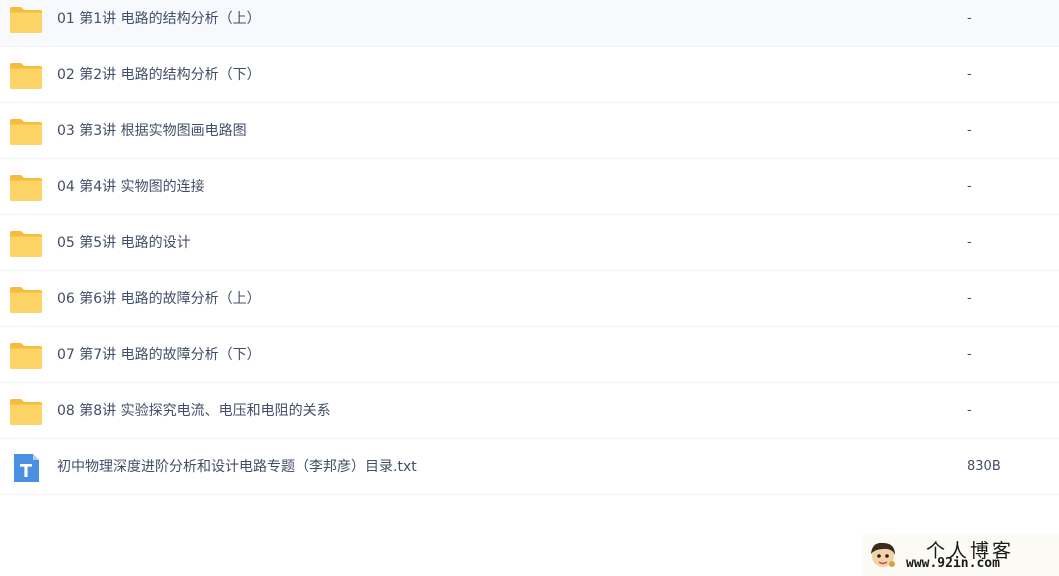  I want to click on file-row-folder-06: 06 第6讲 电路的故障分析（上） -, so click(529, 299).